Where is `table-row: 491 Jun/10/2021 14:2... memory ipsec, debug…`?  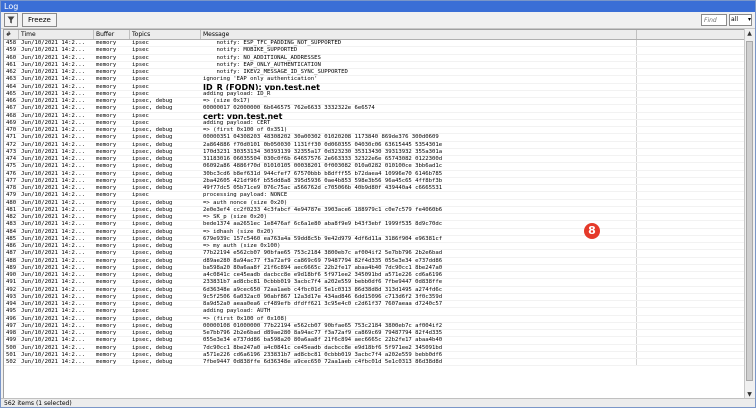 table-row: 491 Jun/10/2021 14:2... memory ipsec, debug… is located at coordinates (375, 283).